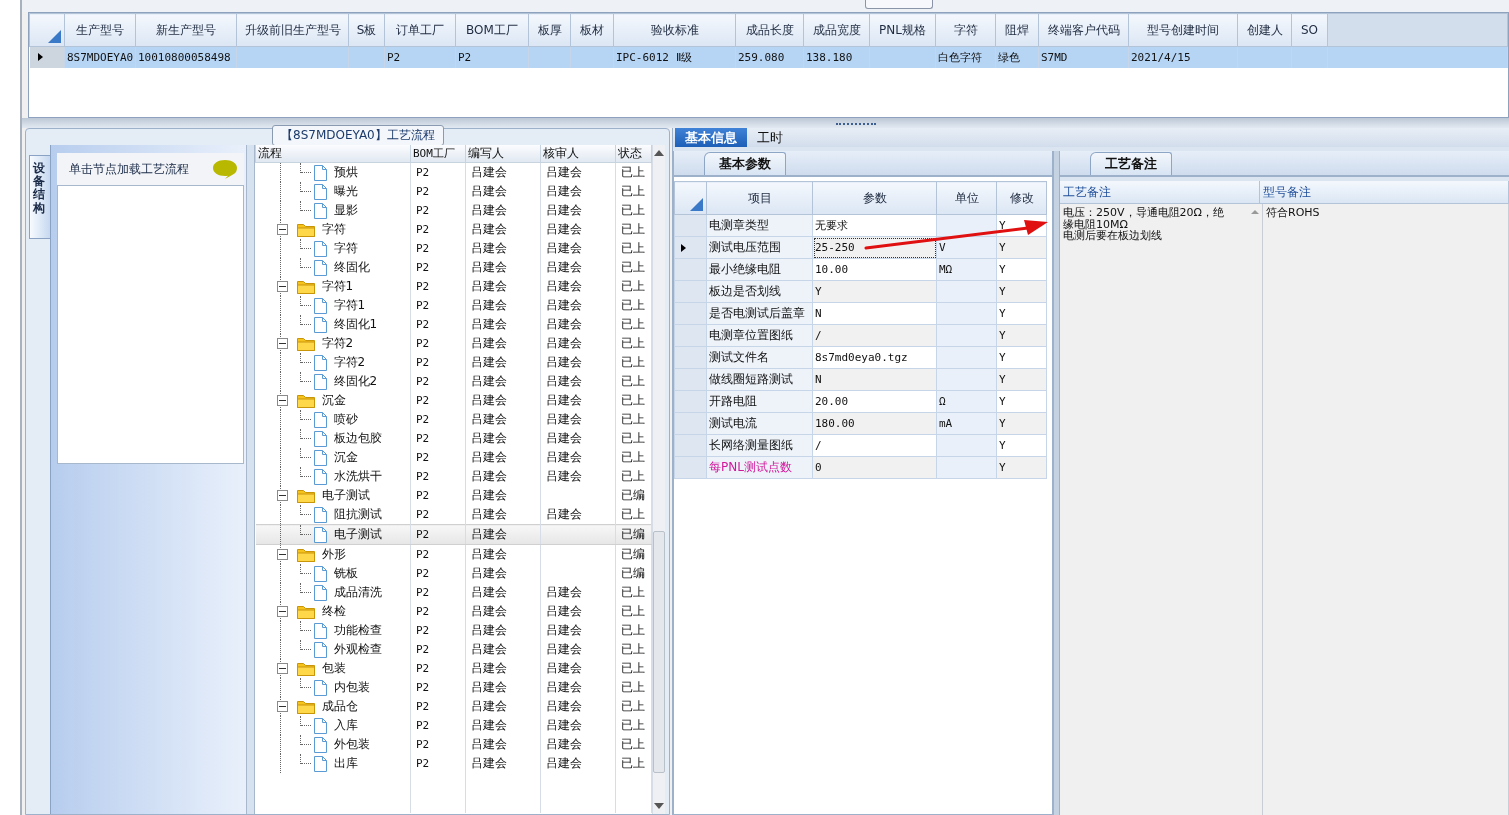 Image resolution: width=1509 pixels, height=815 pixels. What do you see at coordinates (832, 401) in the screenshot?
I see `table-cell: 20.00` at bounding box center [832, 401].